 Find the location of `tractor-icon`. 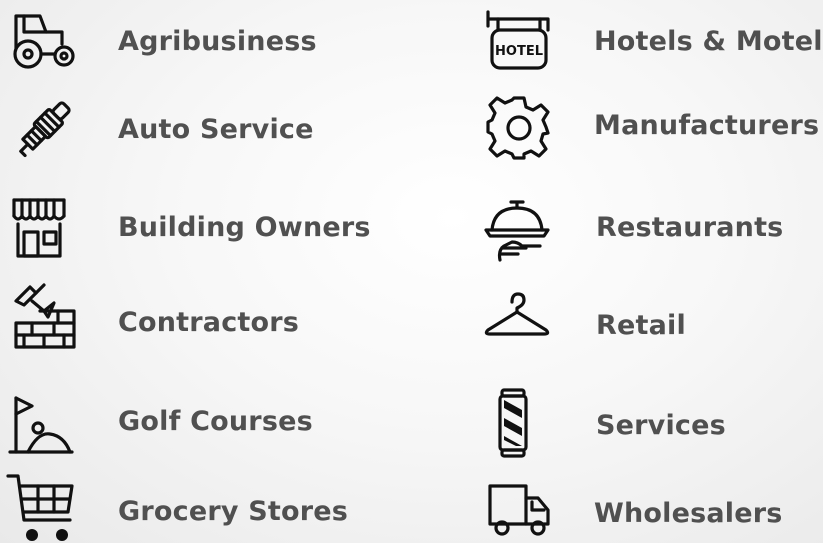

tractor-icon is located at coordinates (43, 40).